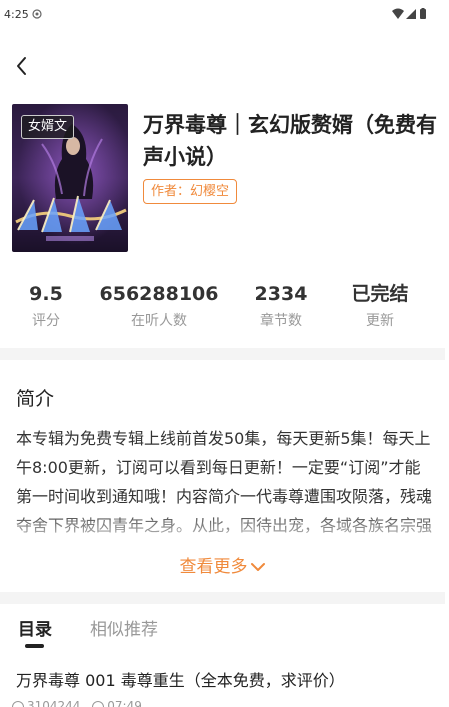 The image size is (449, 707). What do you see at coordinates (70, 178) in the screenshot?
I see `book-cover: 女婿文` at bounding box center [70, 178].